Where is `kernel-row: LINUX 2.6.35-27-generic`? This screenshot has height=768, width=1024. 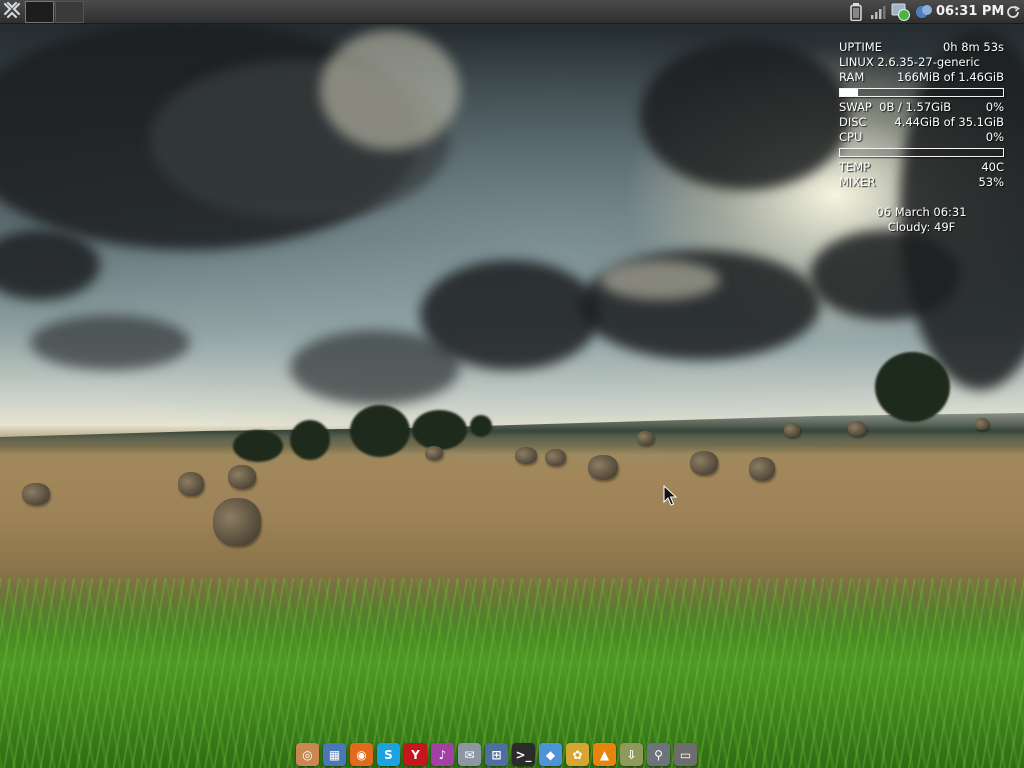 kernel-row: LINUX 2.6.35-27-generic is located at coordinates (921, 62).